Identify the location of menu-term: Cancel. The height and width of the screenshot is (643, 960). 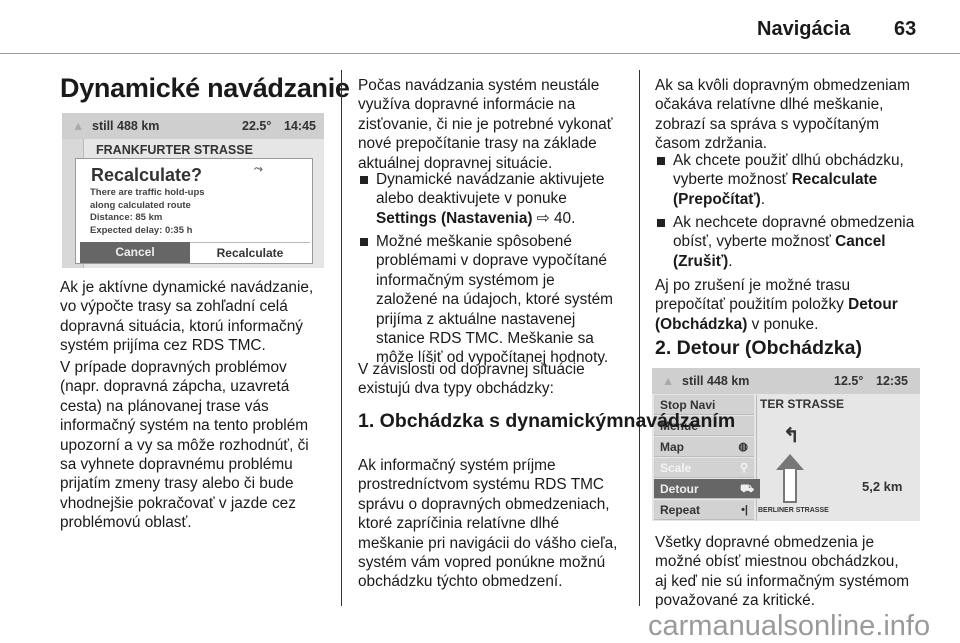
(860, 242).